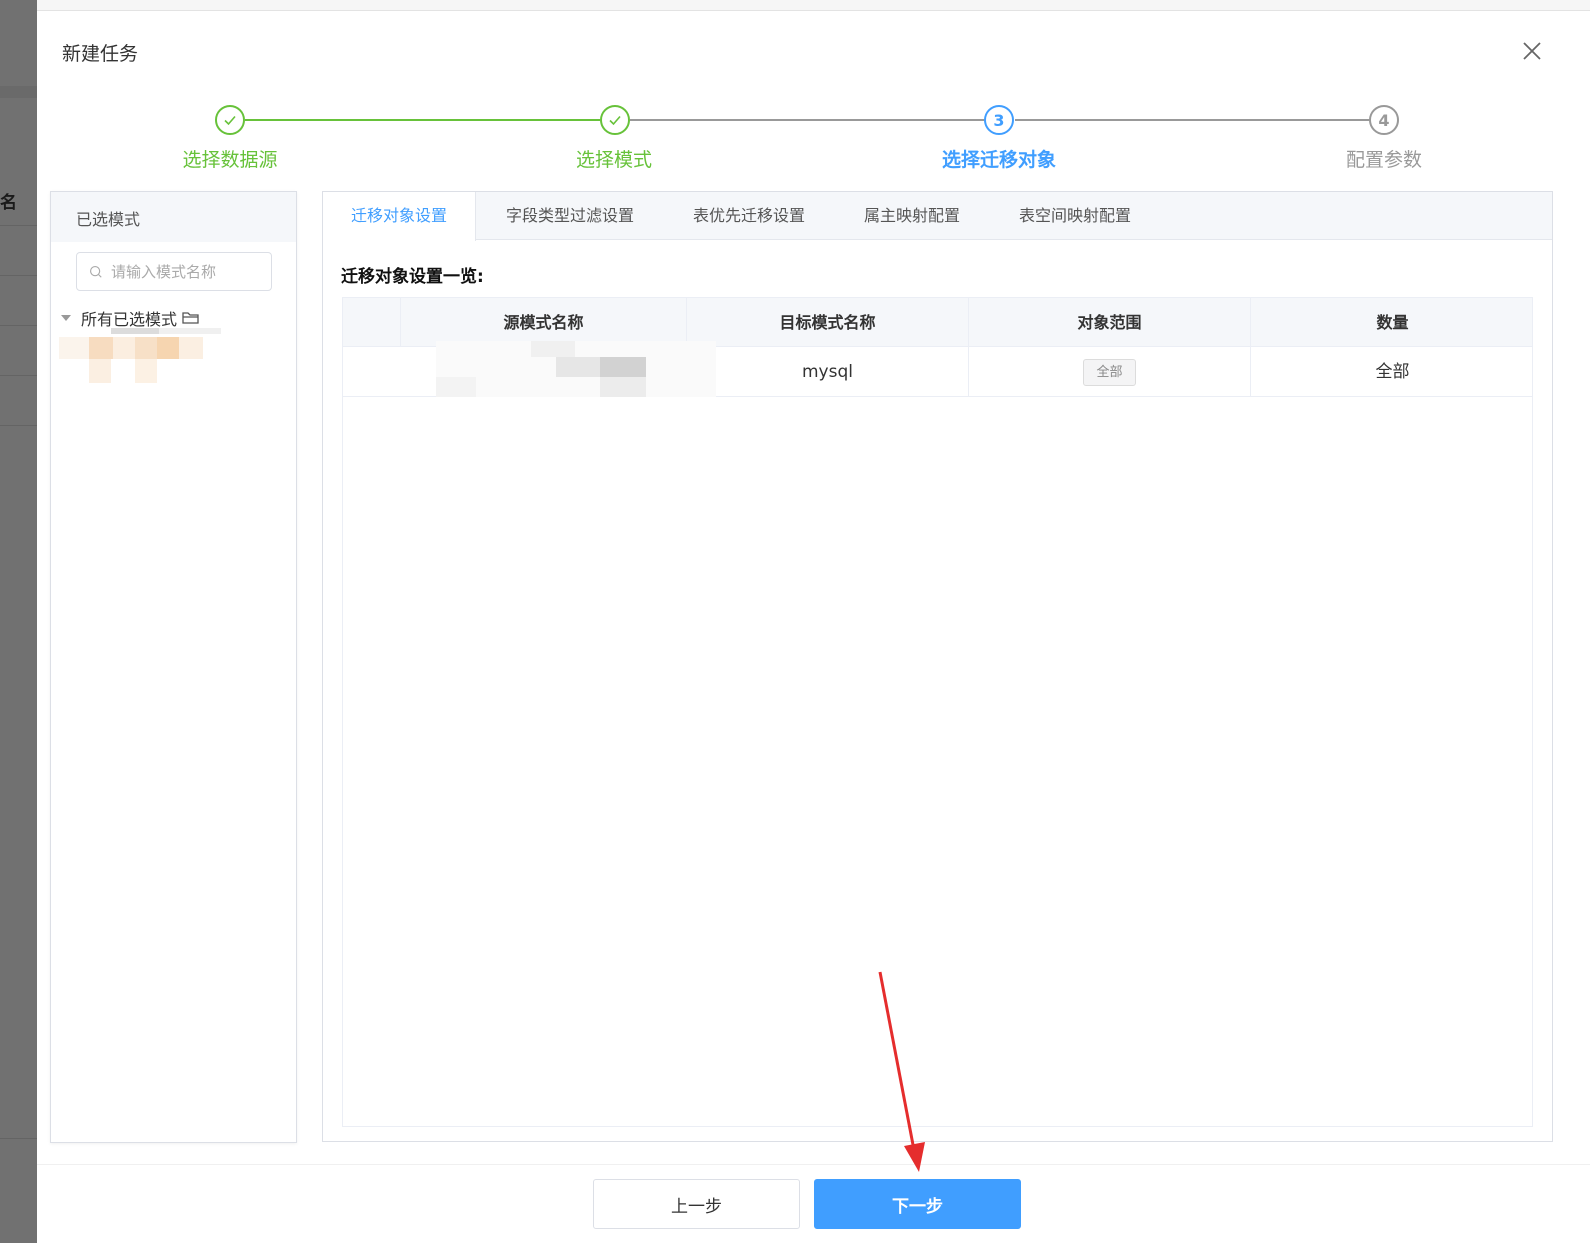  Describe the element at coordinates (813, 101) in the screenshot. I see `step-progress: 3 4 选择数据源 选择模式 选择迁移对象 配置参数` at that location.